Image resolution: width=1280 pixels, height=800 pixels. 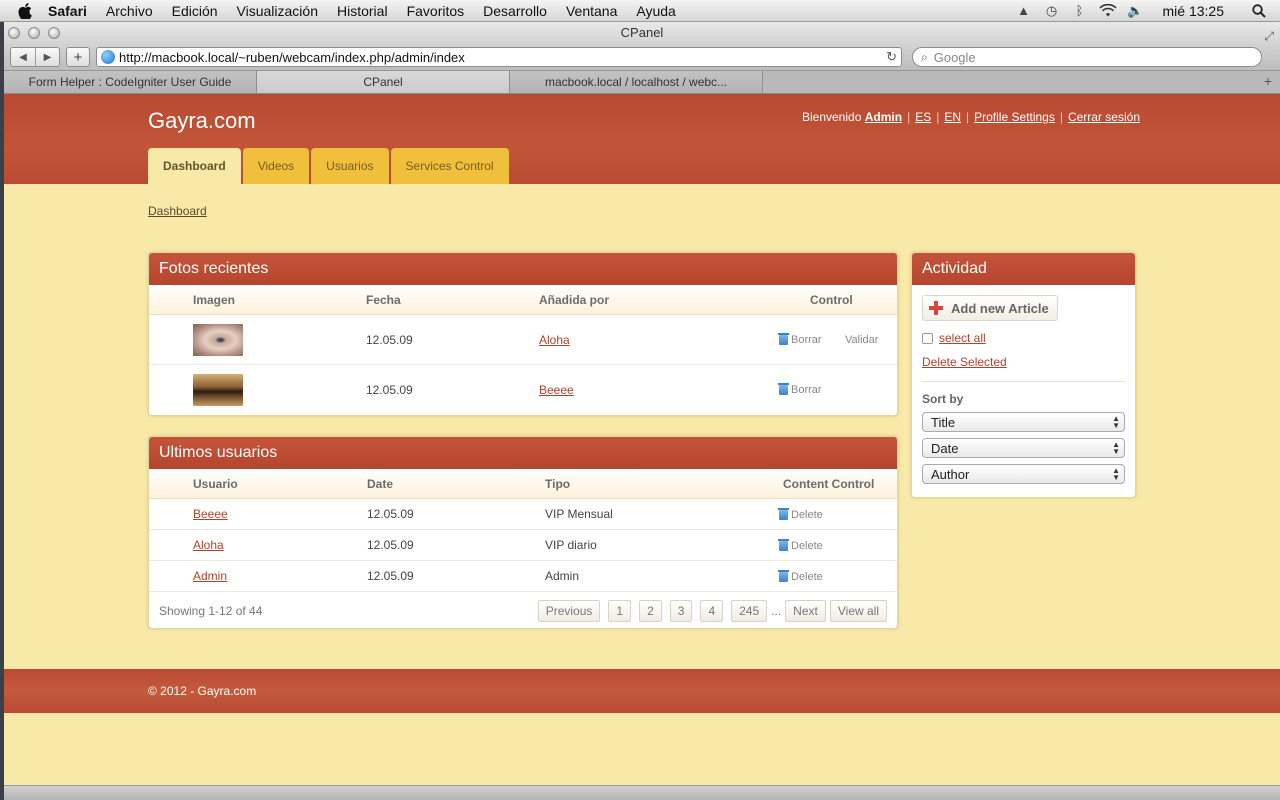 What do you see at coordinates (1080, 11) in the screenshot?
I see `bluetooth-icon: ᛒ` at bounding box center [1080, 11].